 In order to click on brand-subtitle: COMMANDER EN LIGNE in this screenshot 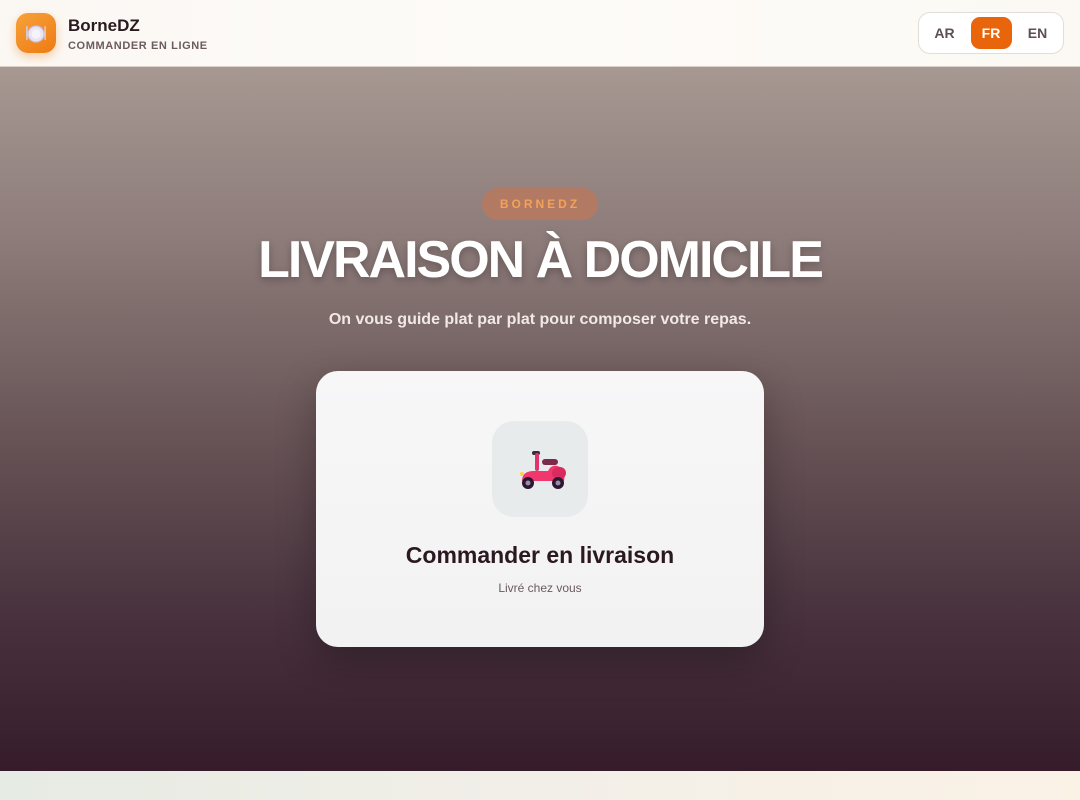, I will do `click(138, 45)`.